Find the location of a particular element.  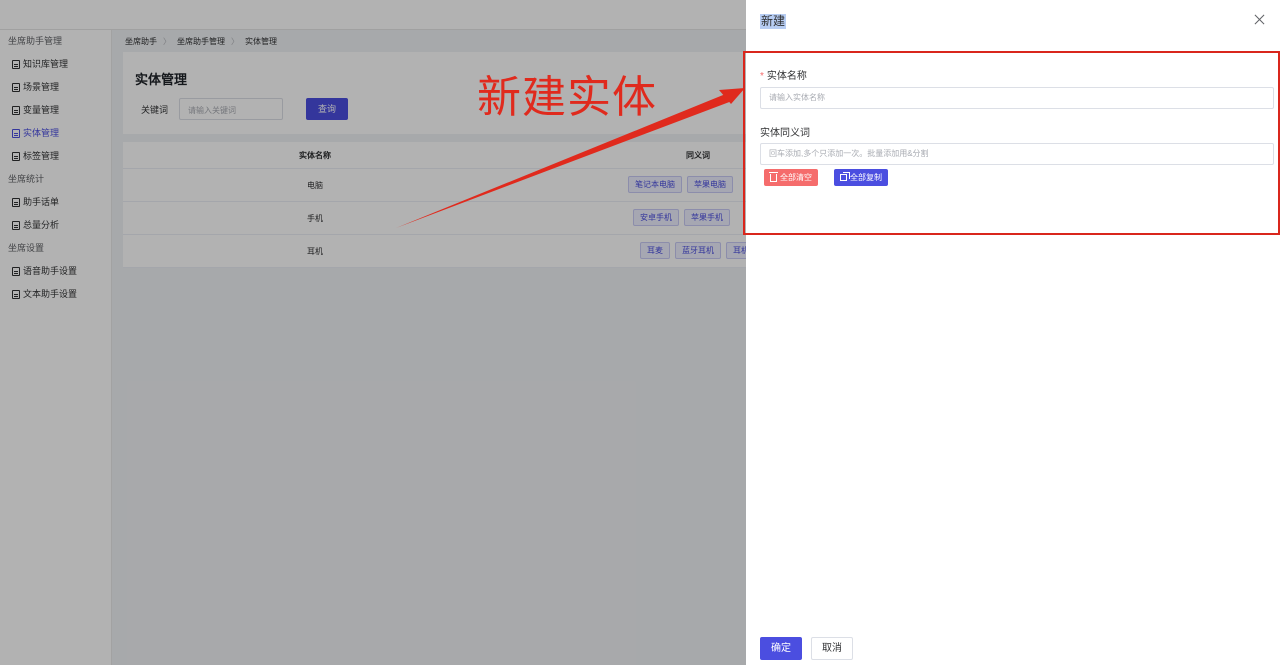

copy-all-label: 全部复制 is located at coordinates (866, 177).